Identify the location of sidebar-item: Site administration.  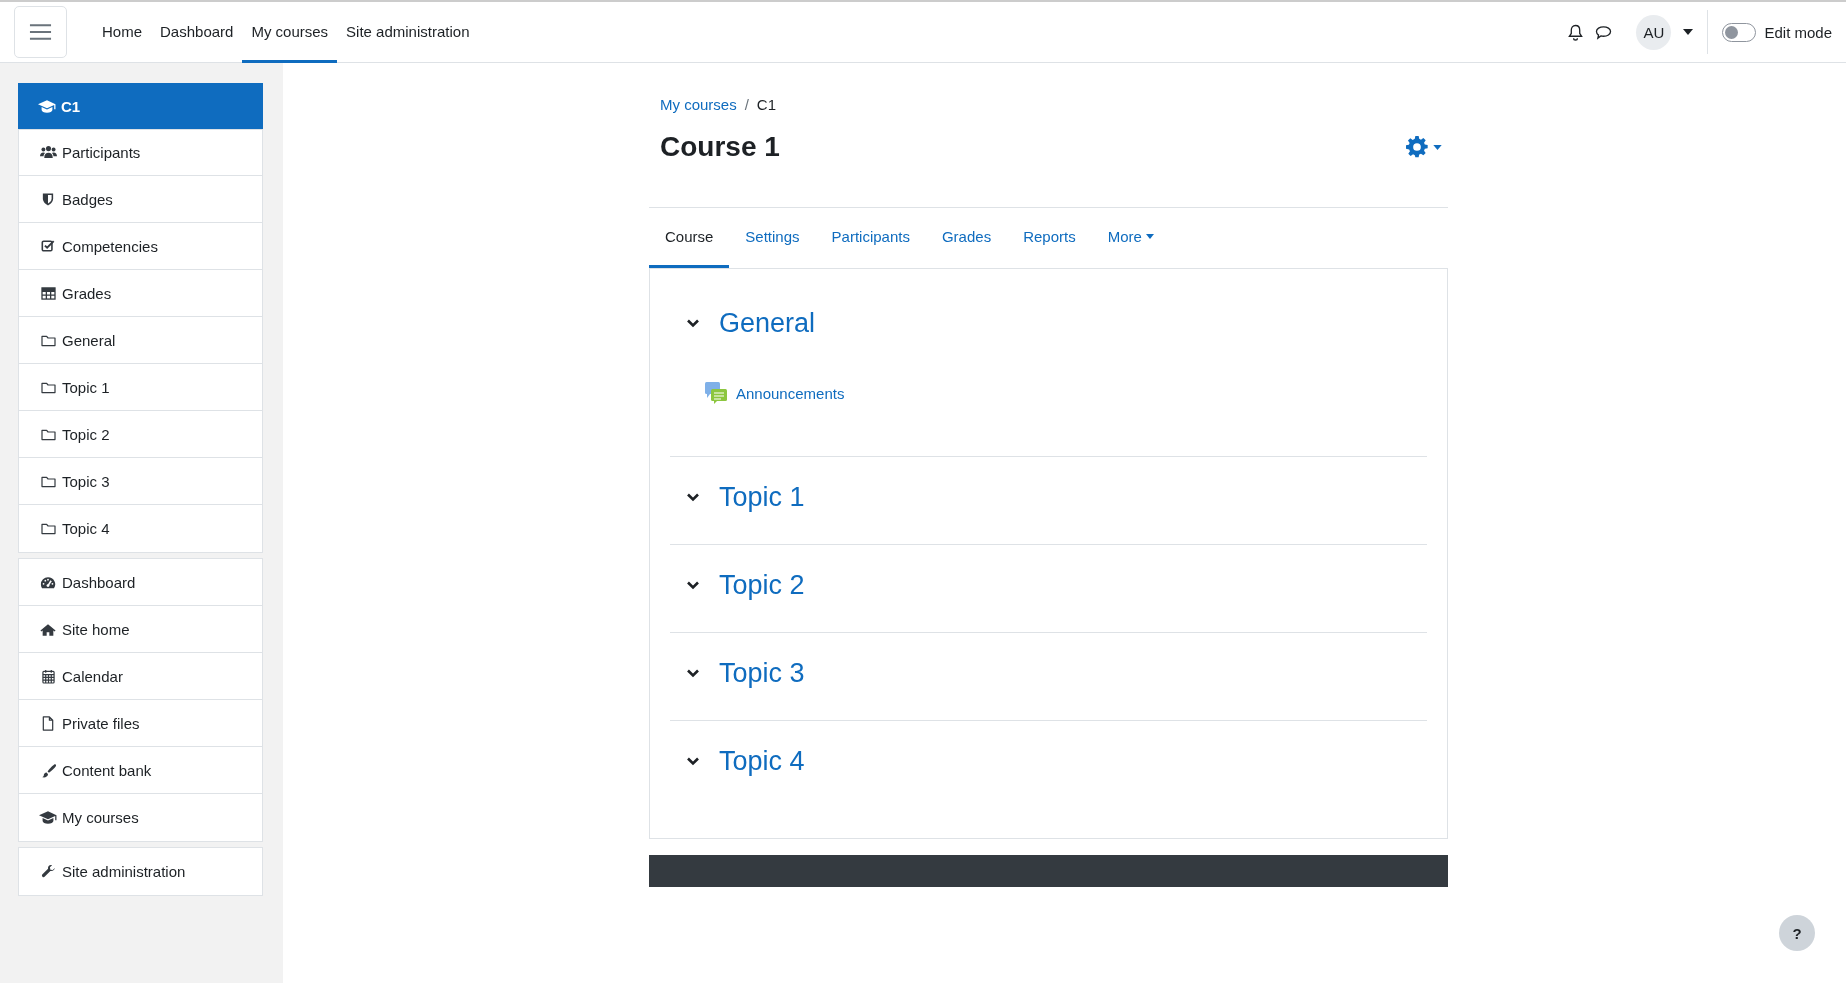
(140, 871).